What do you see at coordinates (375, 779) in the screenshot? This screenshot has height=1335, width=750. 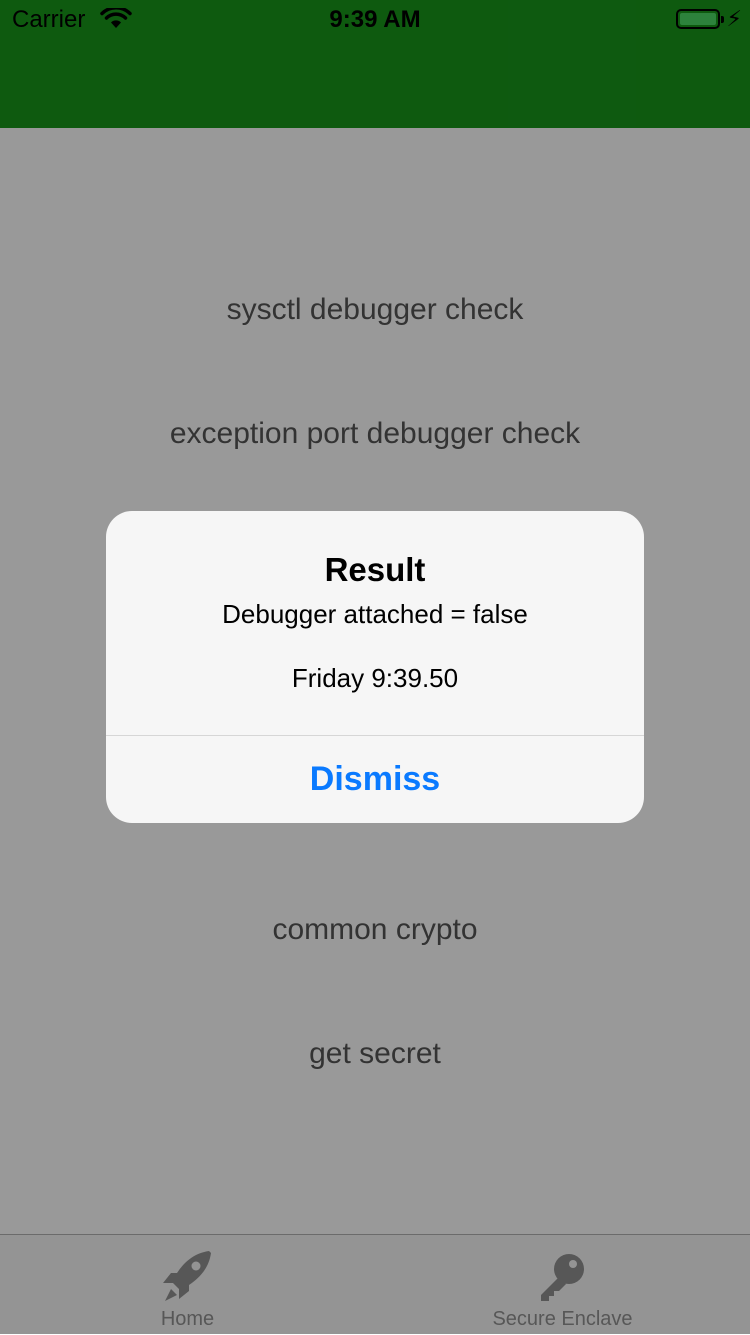 I see `dismiss-button: Dismiss` at bounding box center [375, 779].